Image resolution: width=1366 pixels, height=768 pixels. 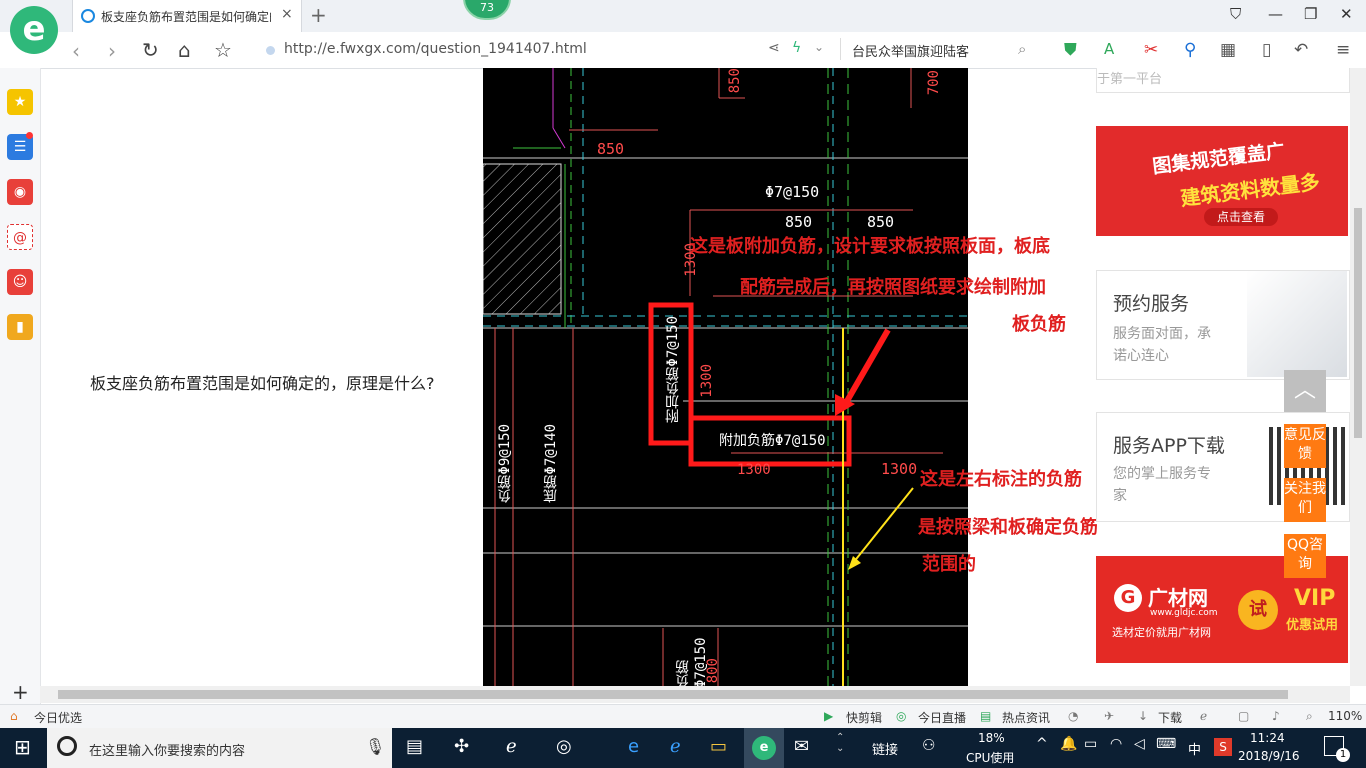 I want to click on clock-date: 2018/9/16, so click(x=1269, y=756).